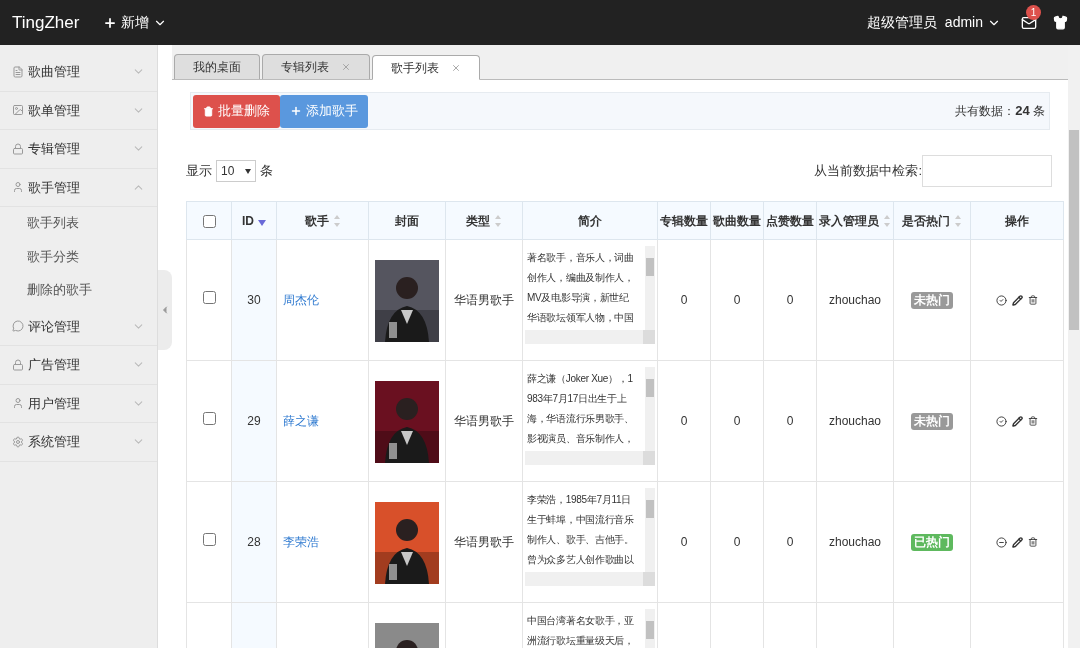 This screenshot has width=1080, height=648. What do you see at coordinates (78, 110) in the screenshot?
I see `sidebar-item: 歌单管理` at bounding box center [78, 110].